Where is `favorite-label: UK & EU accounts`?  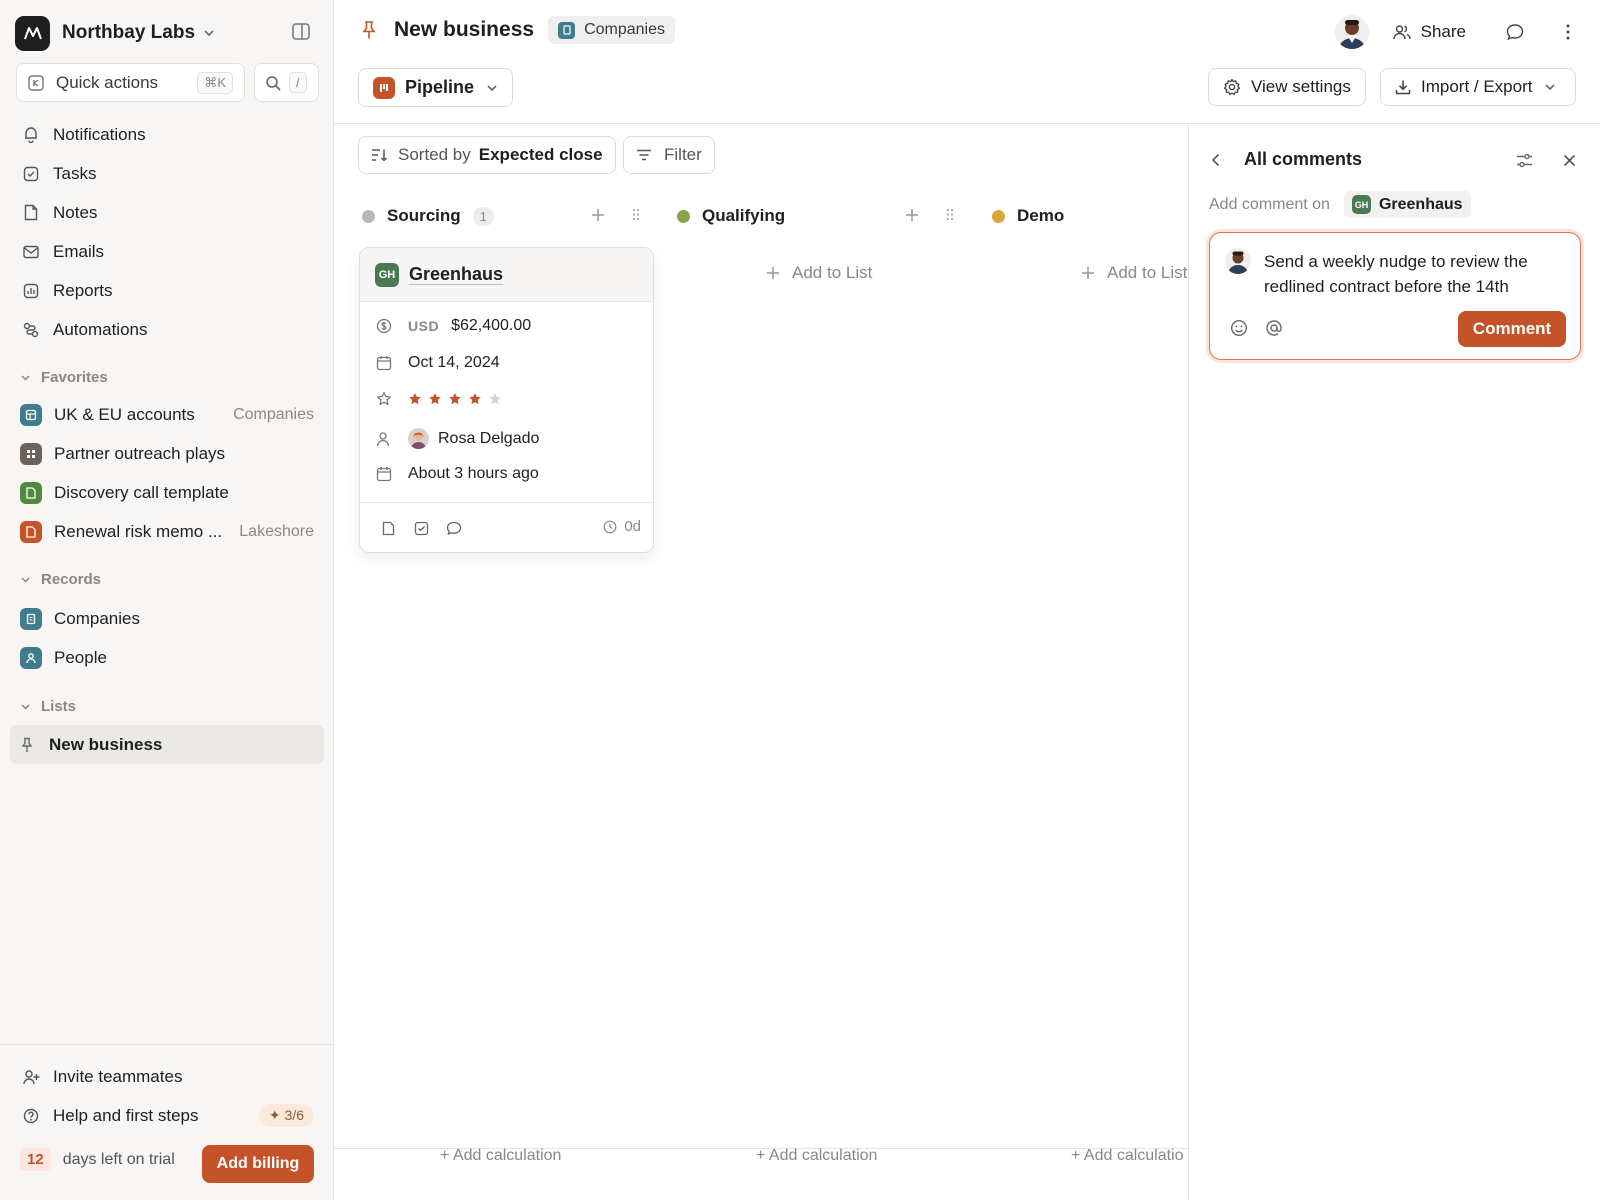 favorite-label: UK & EU accounts is located at coordinates (124, 414).